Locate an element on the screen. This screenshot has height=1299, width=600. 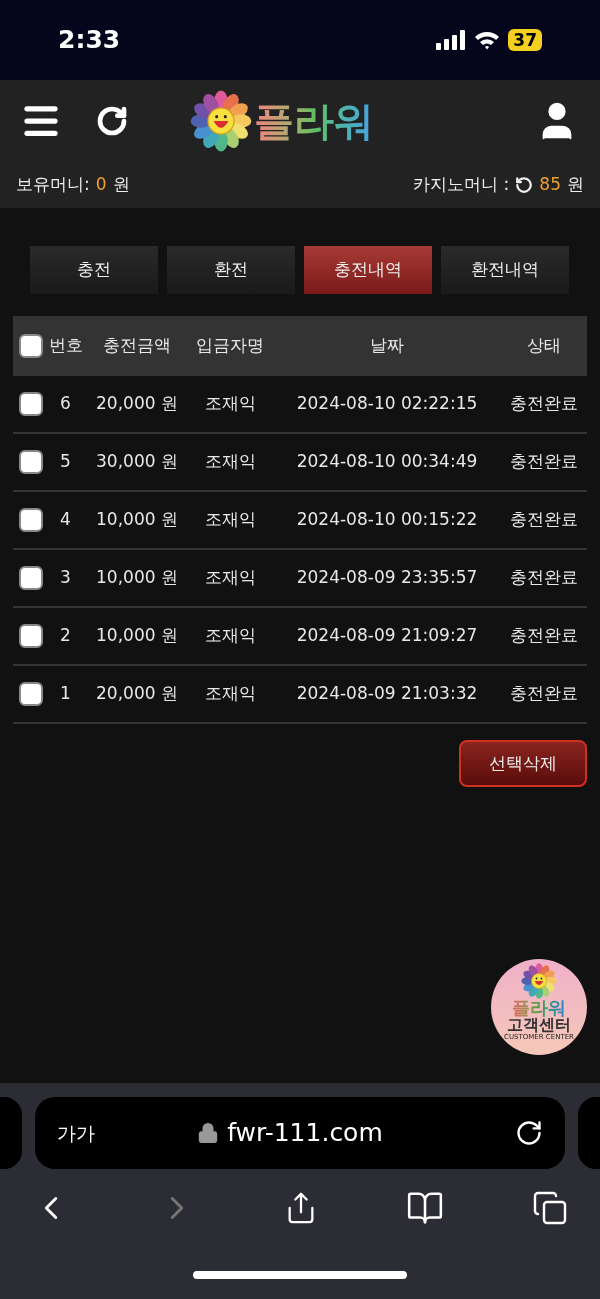
casino-money-value: 85 is located at coordinates (550, 185).